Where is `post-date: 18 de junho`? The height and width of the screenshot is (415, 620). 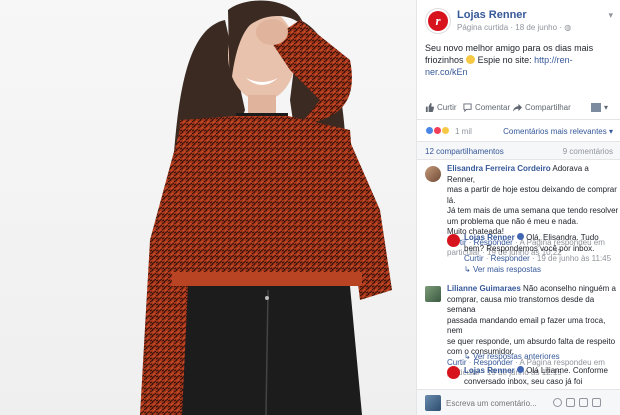
post-date: 18 de junho is located at coordinates (536, 27).